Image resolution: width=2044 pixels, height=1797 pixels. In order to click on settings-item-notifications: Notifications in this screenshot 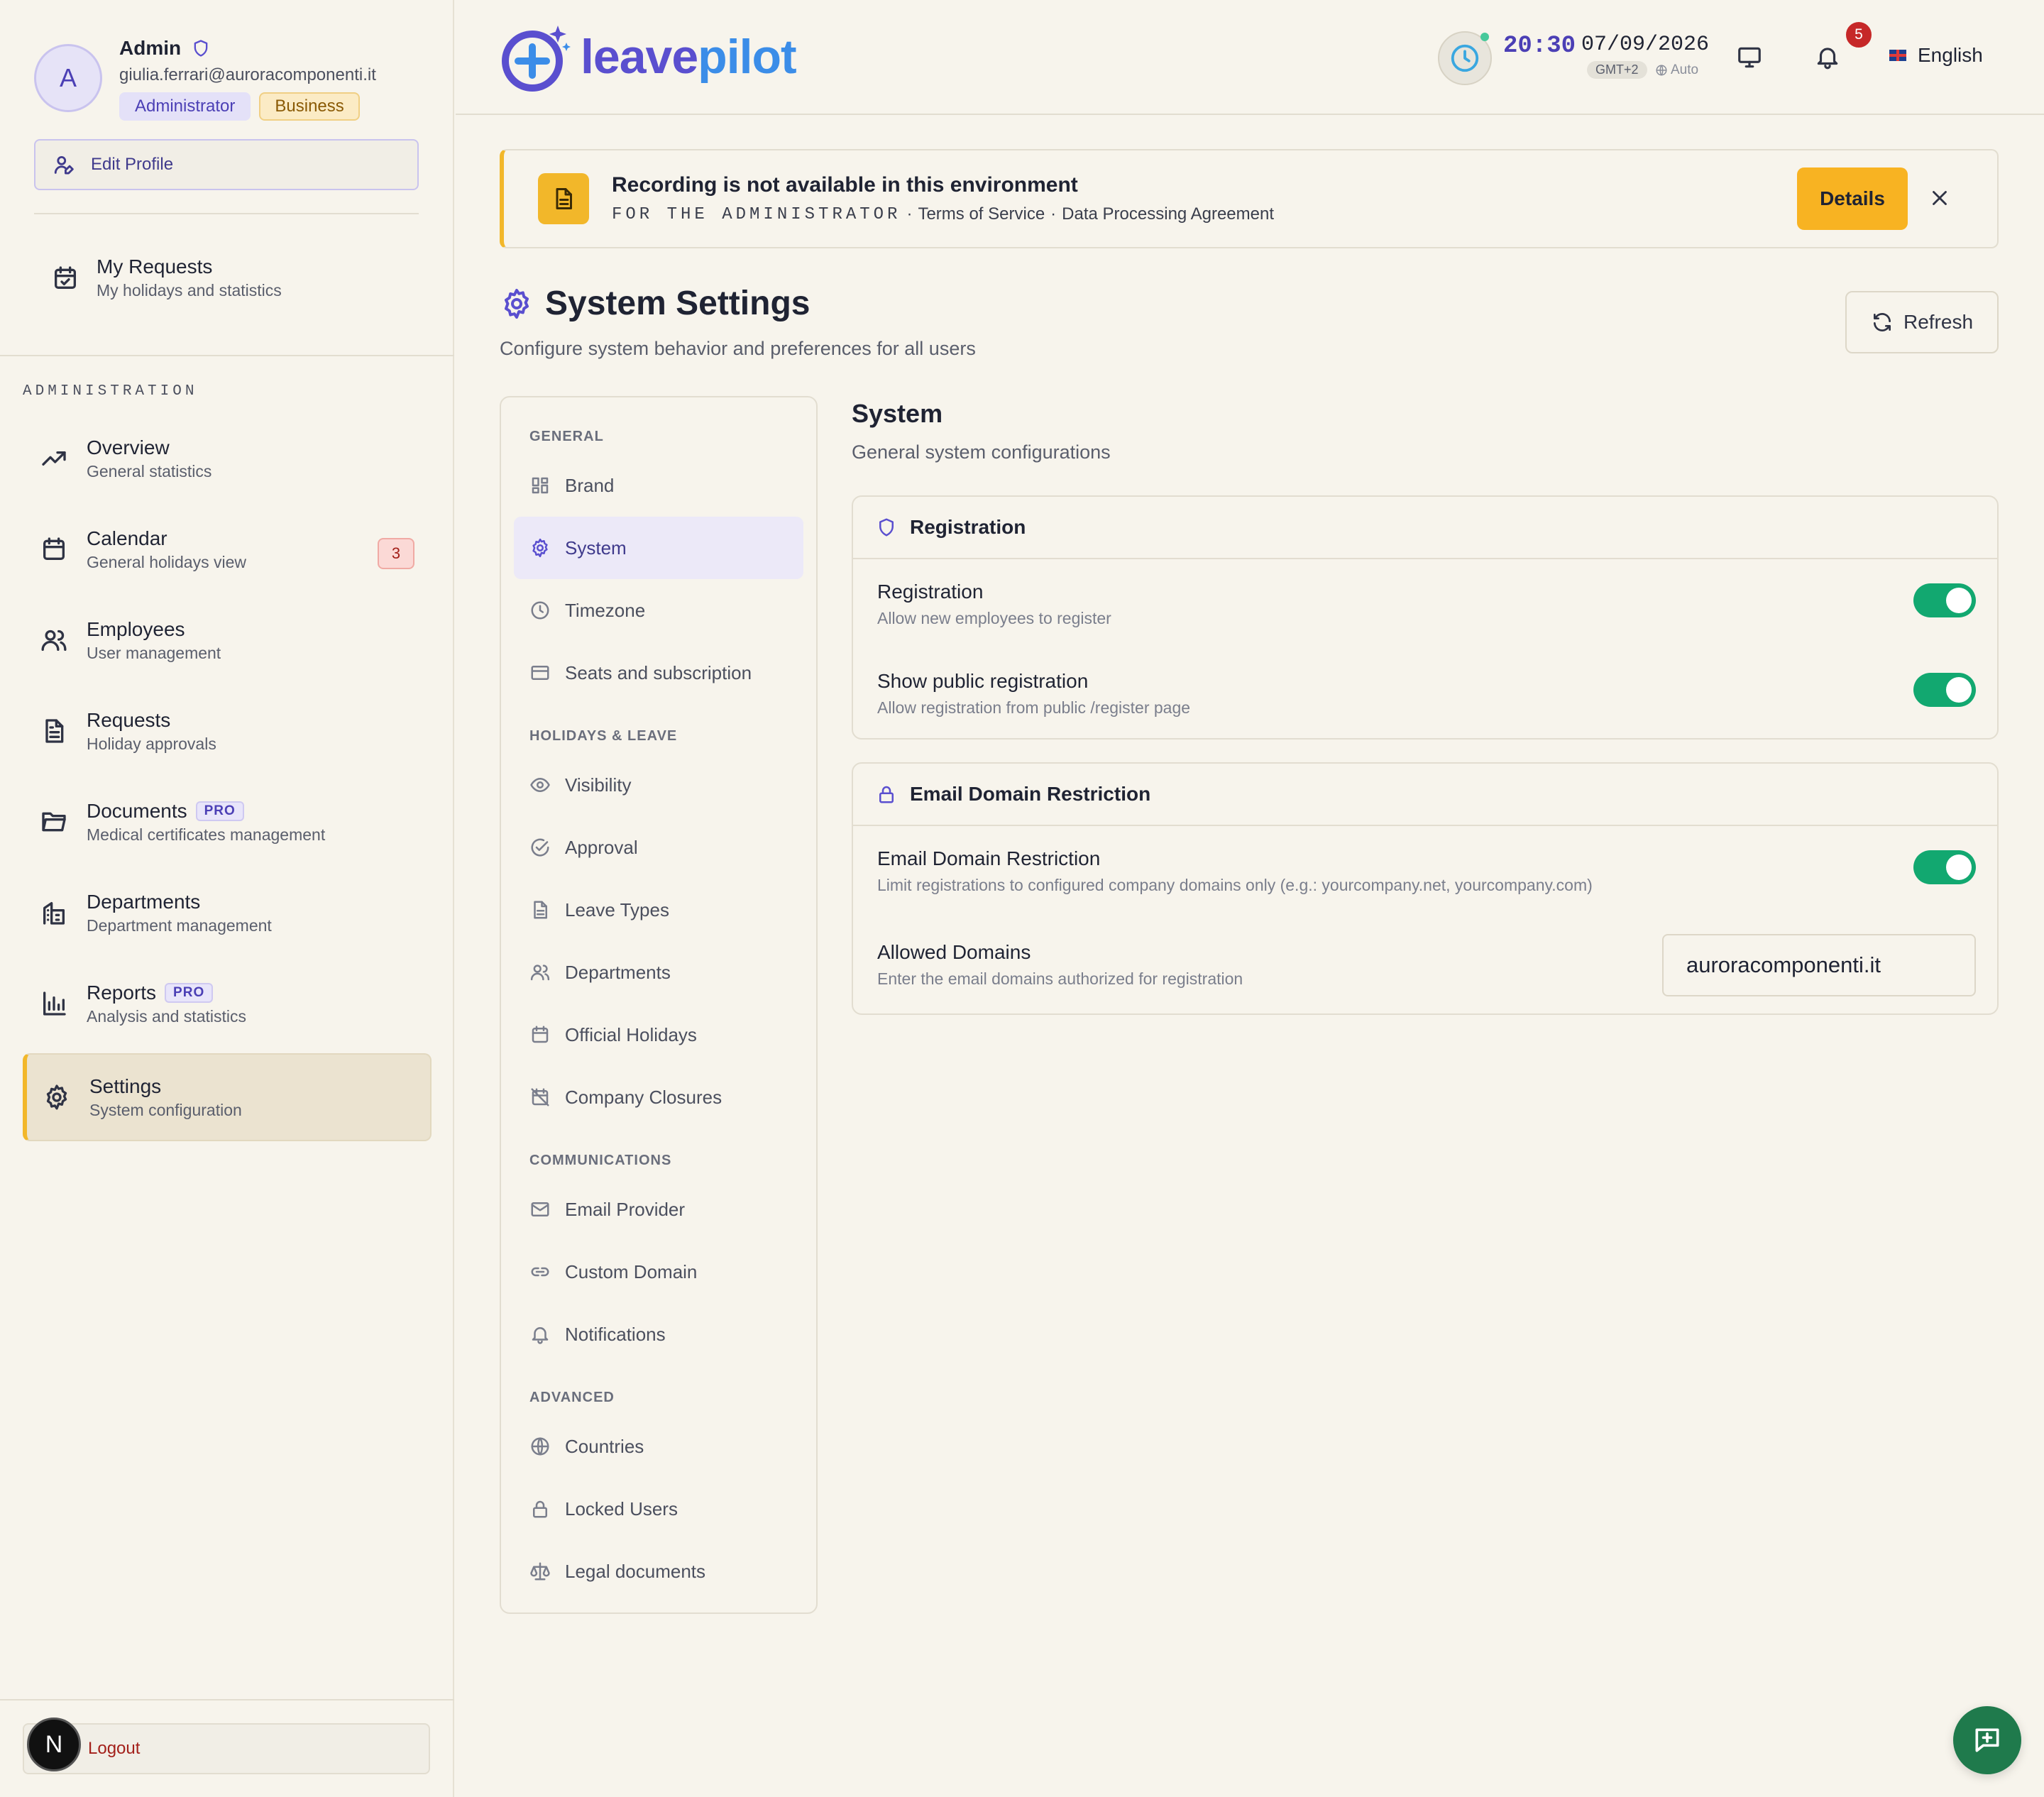, I will do `click(658, 1334)`.